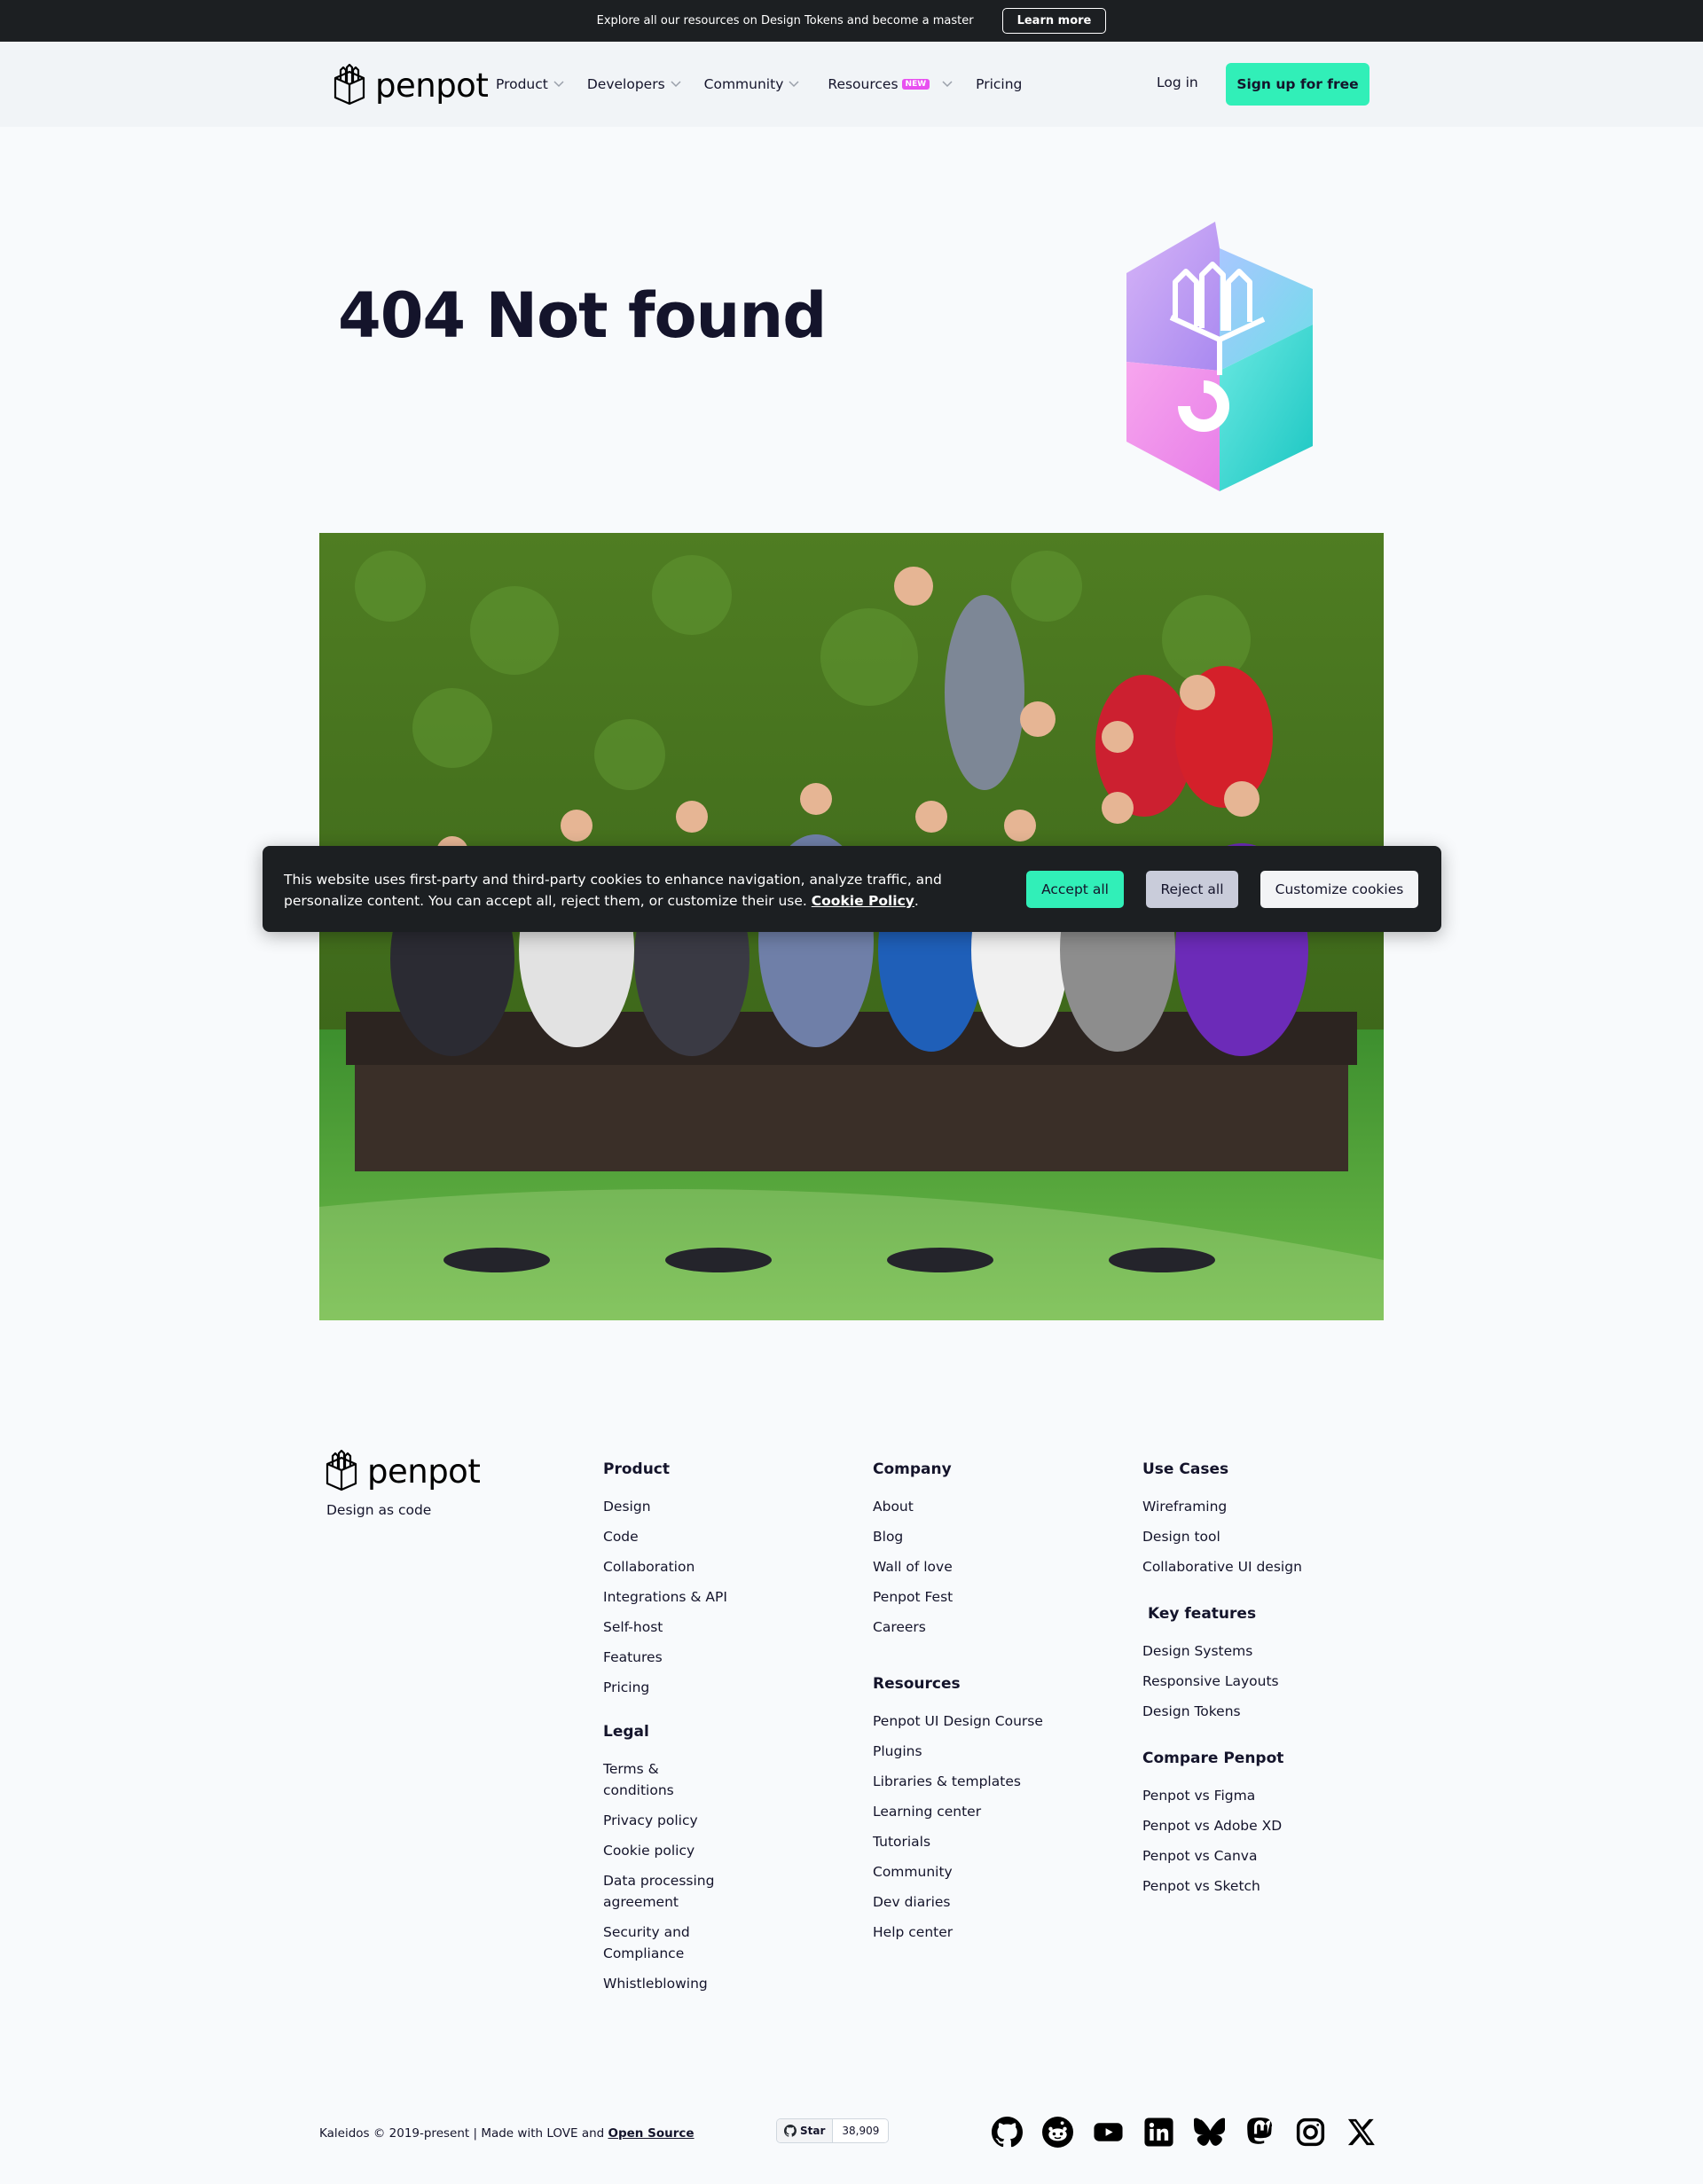 The height and width of the screenshot is (2184, 1703). I want to click on footer-link: Security and Compliance, so click(669, 1943).